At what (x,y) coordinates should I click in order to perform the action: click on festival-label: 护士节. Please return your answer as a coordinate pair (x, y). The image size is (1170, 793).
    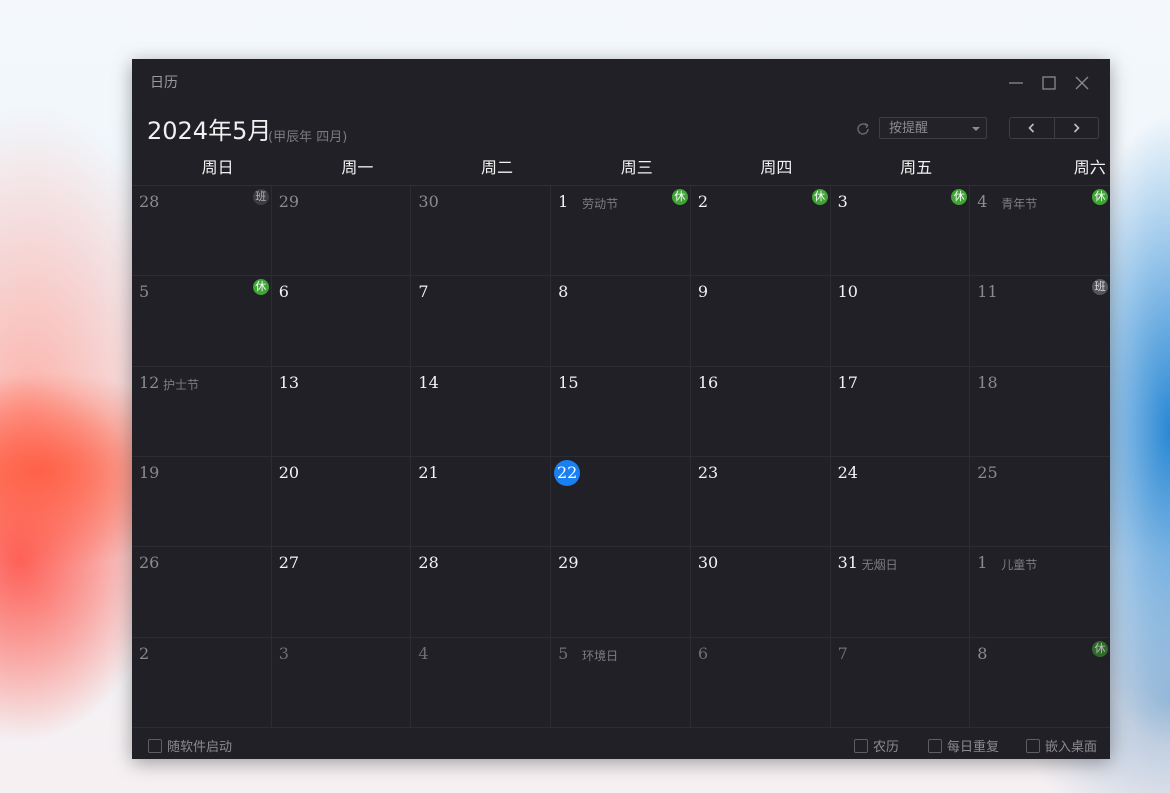
    Looking at the image, I should click on (181, 384).